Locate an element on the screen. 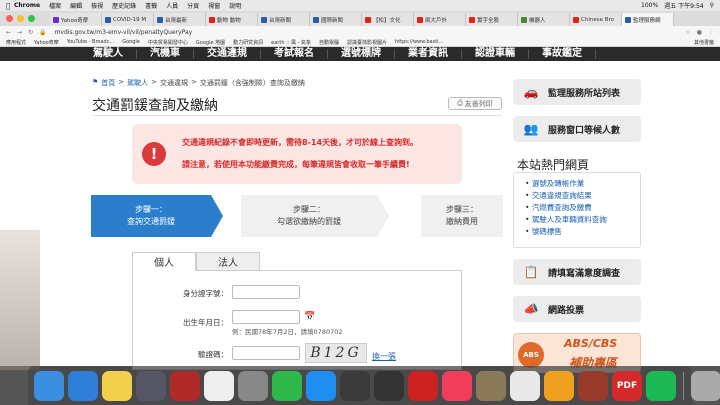 Image resolution: width=720 pixels, height=405 pixels. trash-icon is located at coordinates (705, 385).